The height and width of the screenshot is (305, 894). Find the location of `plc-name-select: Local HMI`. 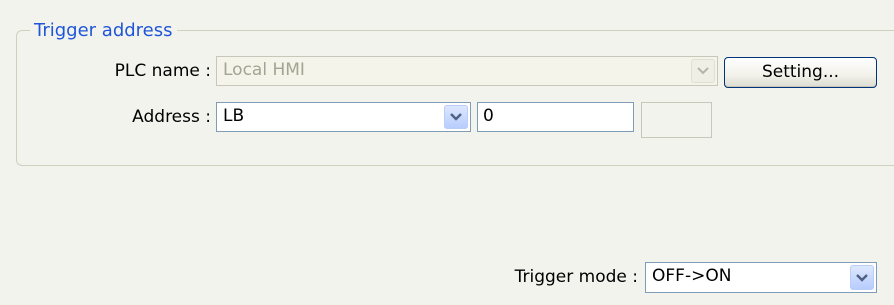

plc-name-select: Local HMI is located at coordinates (467, 71).